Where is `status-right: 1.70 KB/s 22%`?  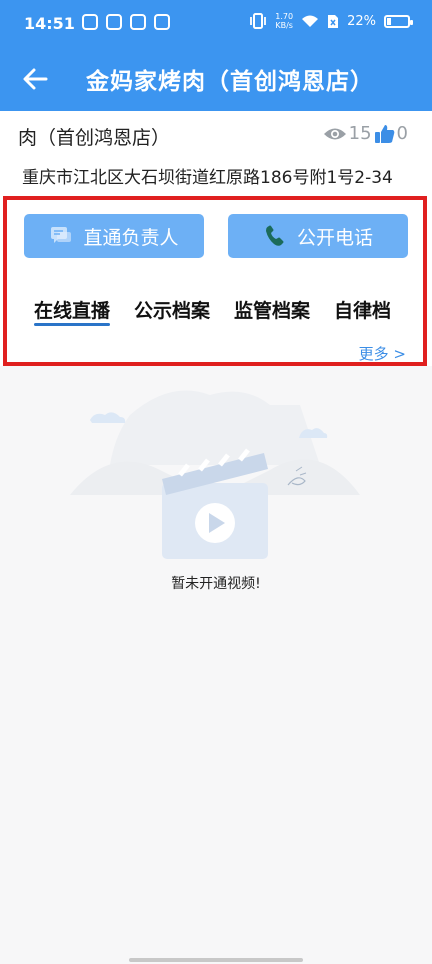 status-right: 1.70 KB/s 22% is located at coordinates (331, 21).